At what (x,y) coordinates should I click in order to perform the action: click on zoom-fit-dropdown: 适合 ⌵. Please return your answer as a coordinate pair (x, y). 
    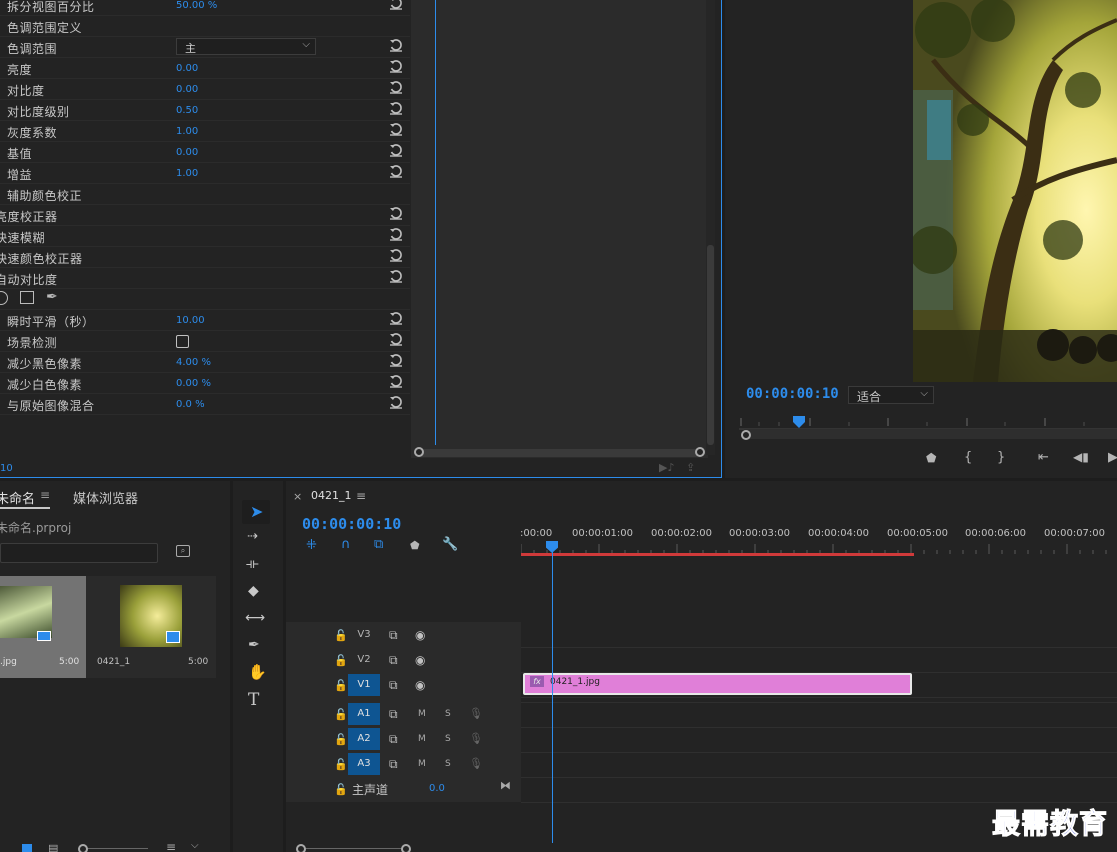
    Looking at the image, I should click on (891, 395).